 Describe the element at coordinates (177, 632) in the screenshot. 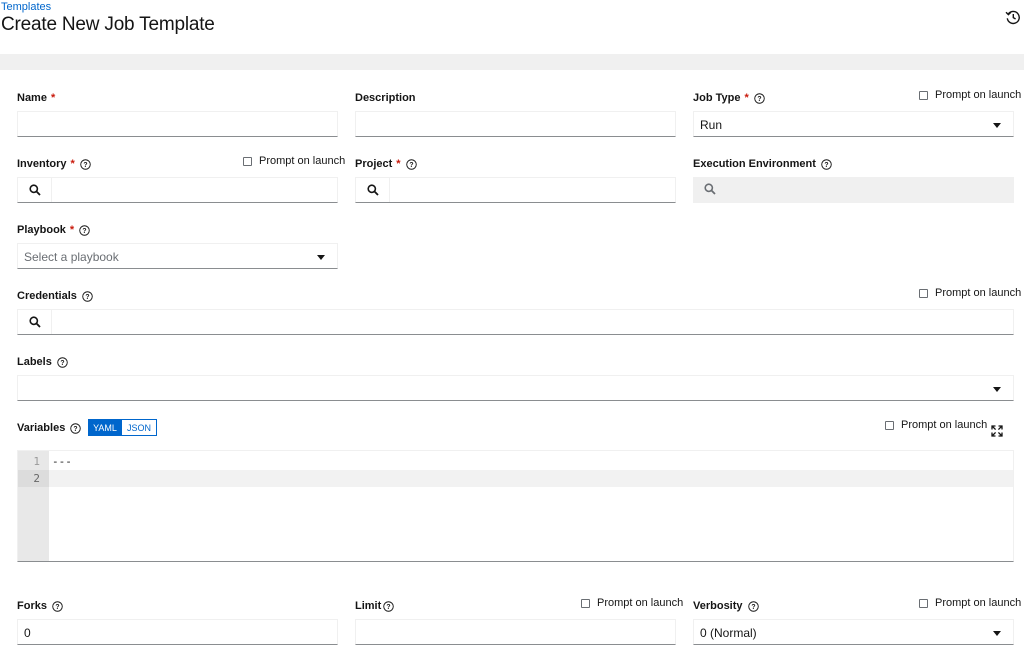

I see `forks-input: 0` at that location.